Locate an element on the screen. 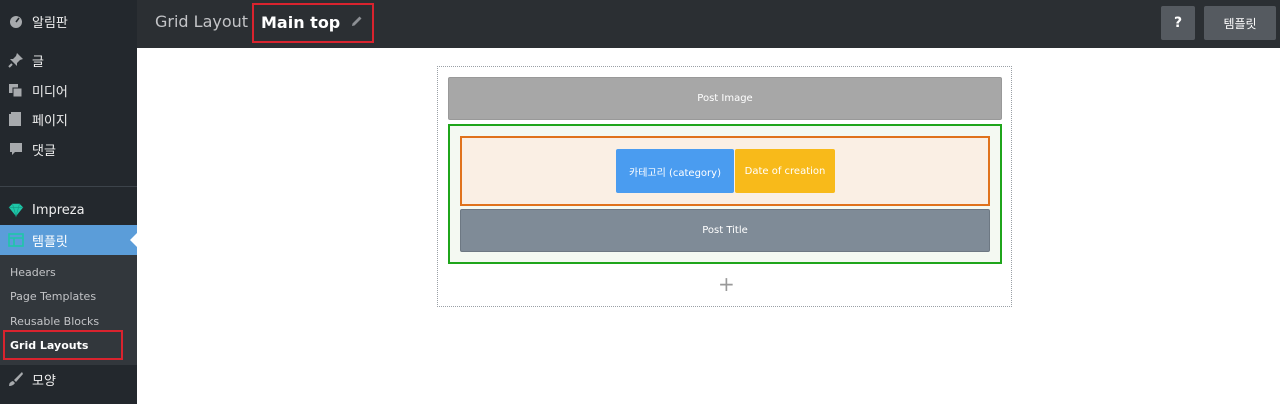 The width and height of the screenshot is (1280, 404). breadcrumb: Grid Layout is located at coordinates (201, 21).